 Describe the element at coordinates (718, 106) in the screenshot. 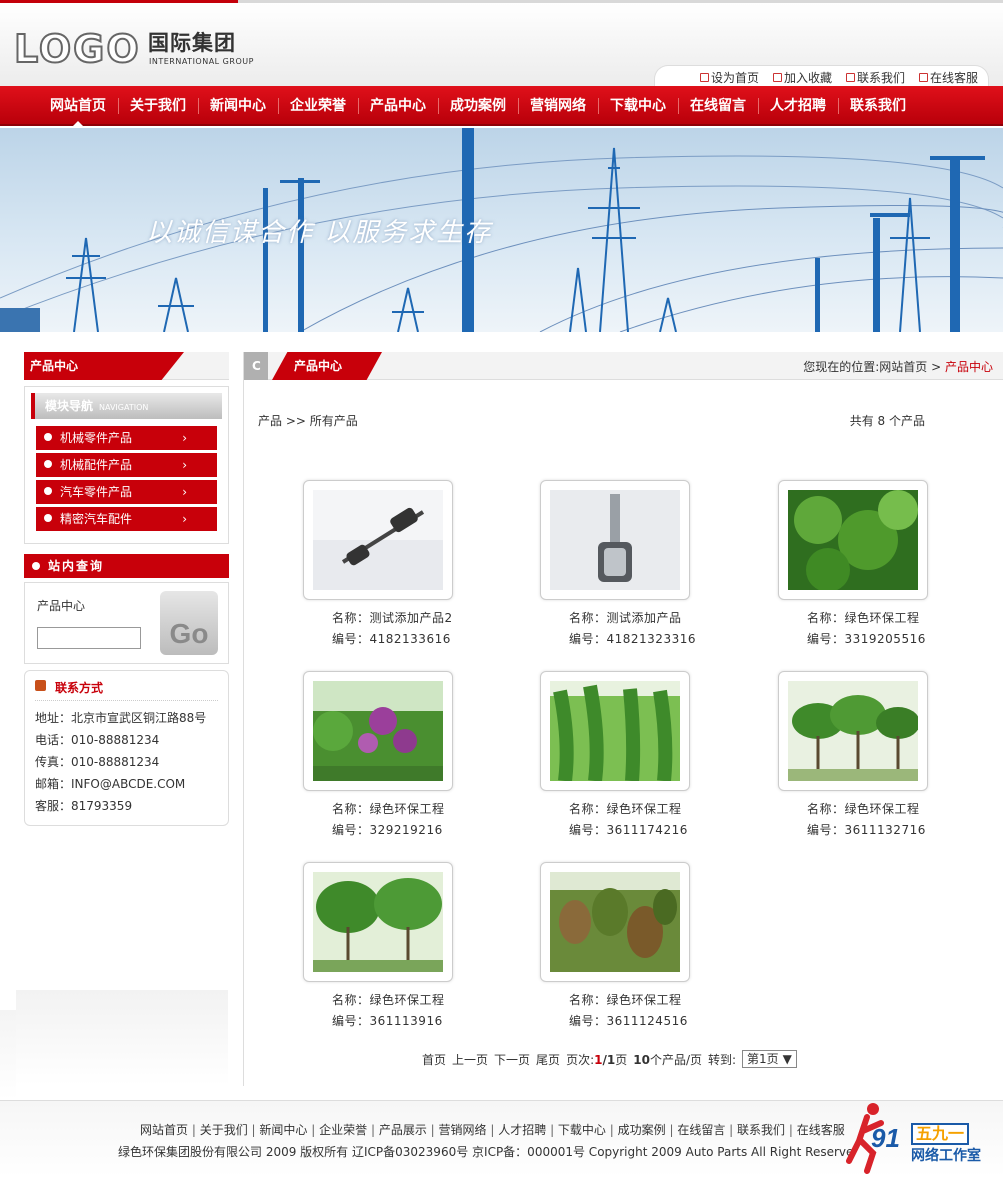

I see `nav-message: 在线留言` at that location.